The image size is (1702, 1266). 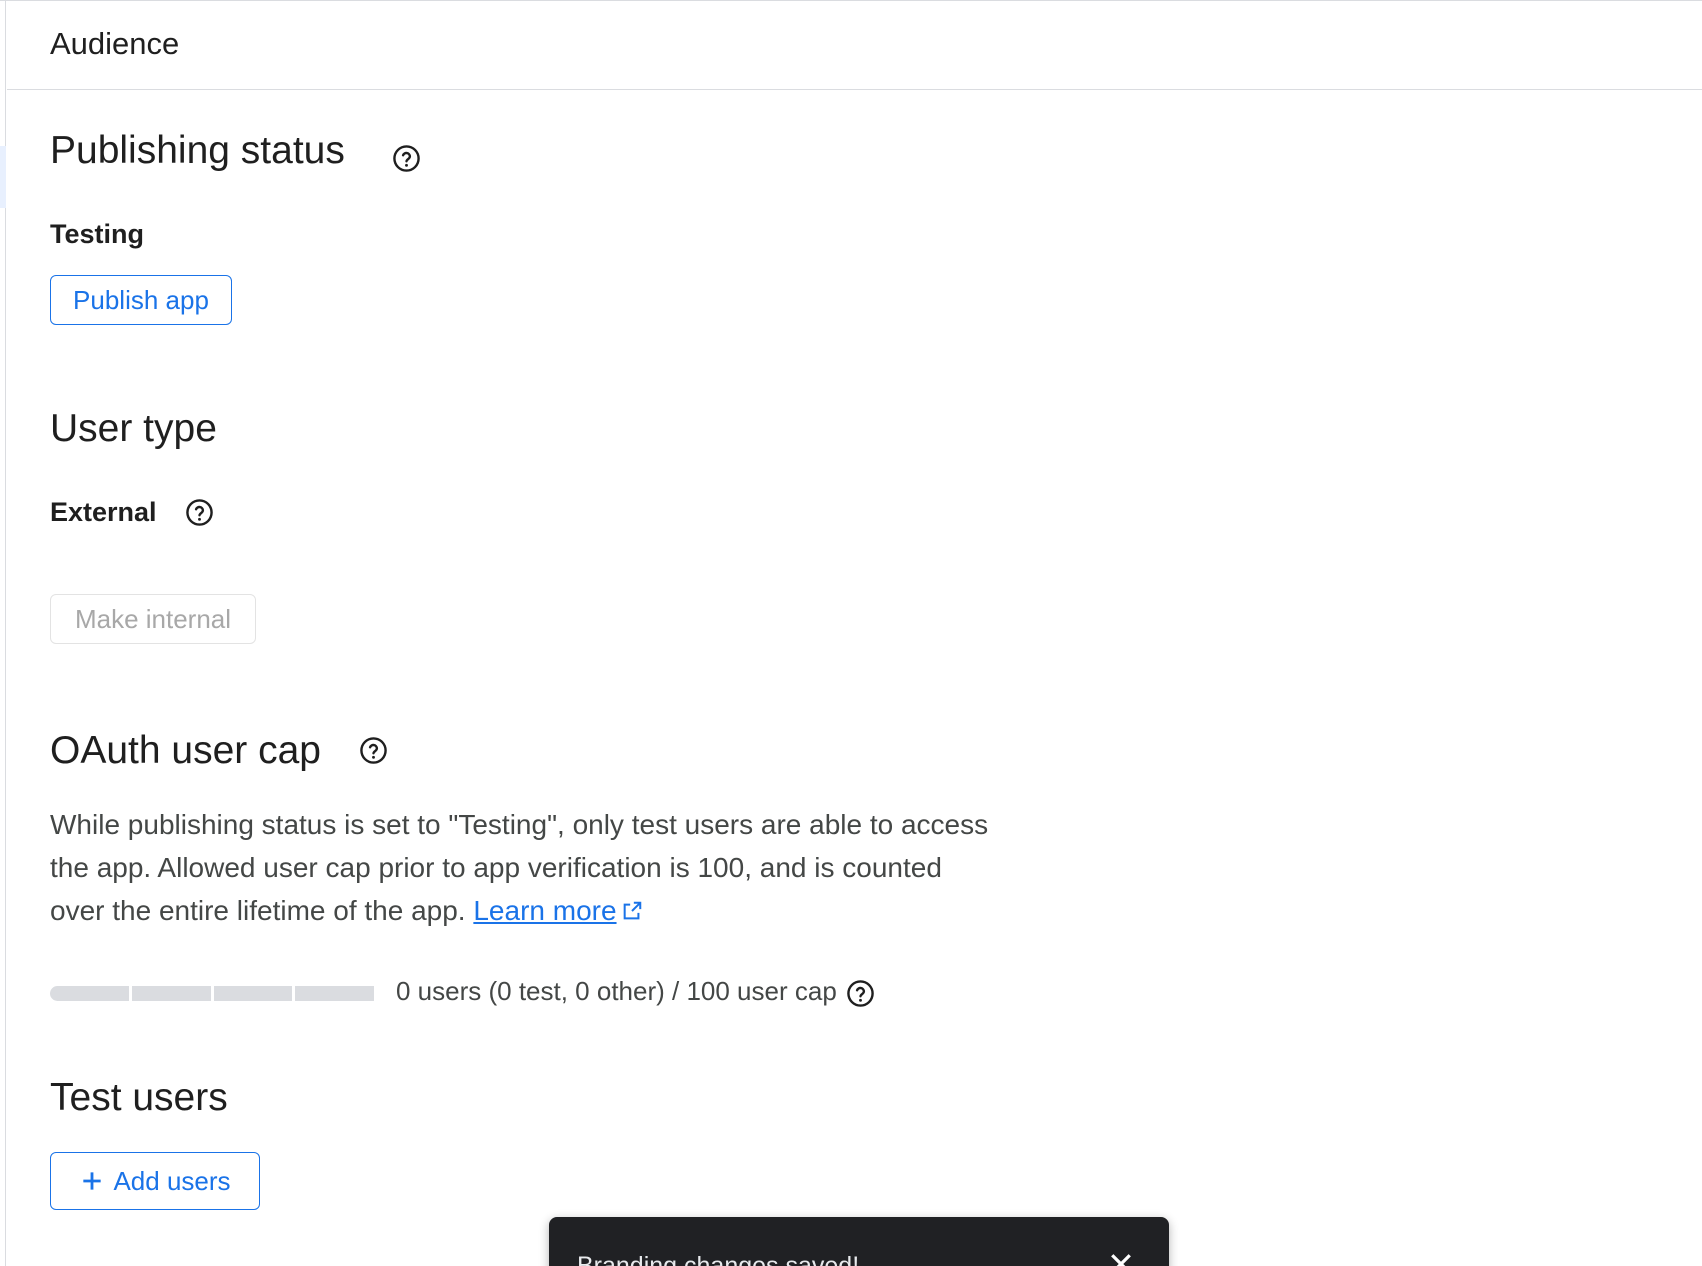 I want to click on publishing-status-value: Testing, so click(x=97, y=234).